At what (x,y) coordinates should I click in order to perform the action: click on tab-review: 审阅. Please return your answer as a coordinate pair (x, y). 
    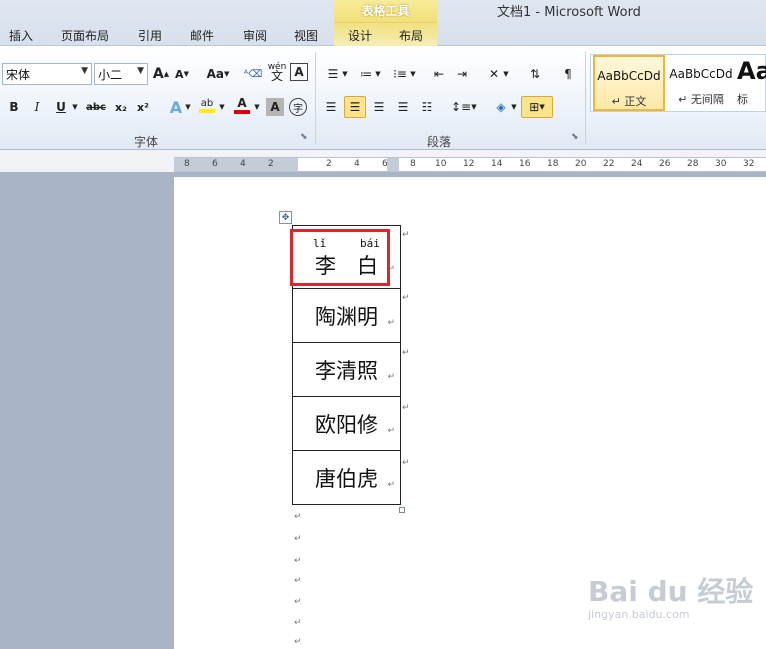
    Looking at the image, I should click on (255, 35).